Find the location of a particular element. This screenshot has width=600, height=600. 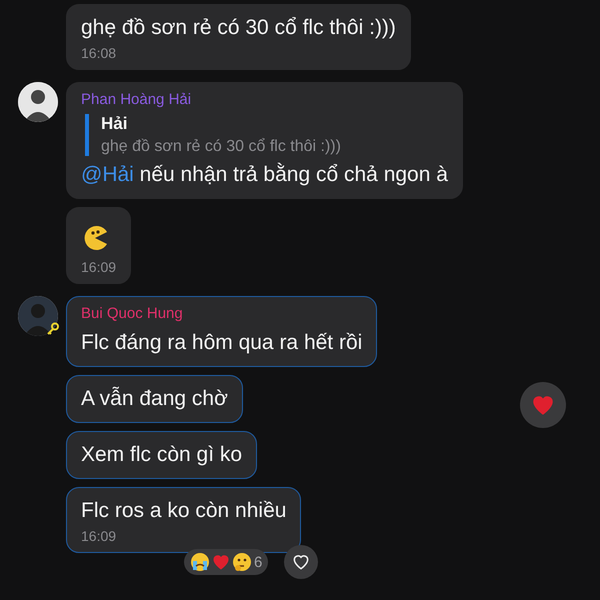

message-text: ghẹ đồ sơn rẻ có 30 cổ flc thôi :))) is located at coordinates (238, 28).